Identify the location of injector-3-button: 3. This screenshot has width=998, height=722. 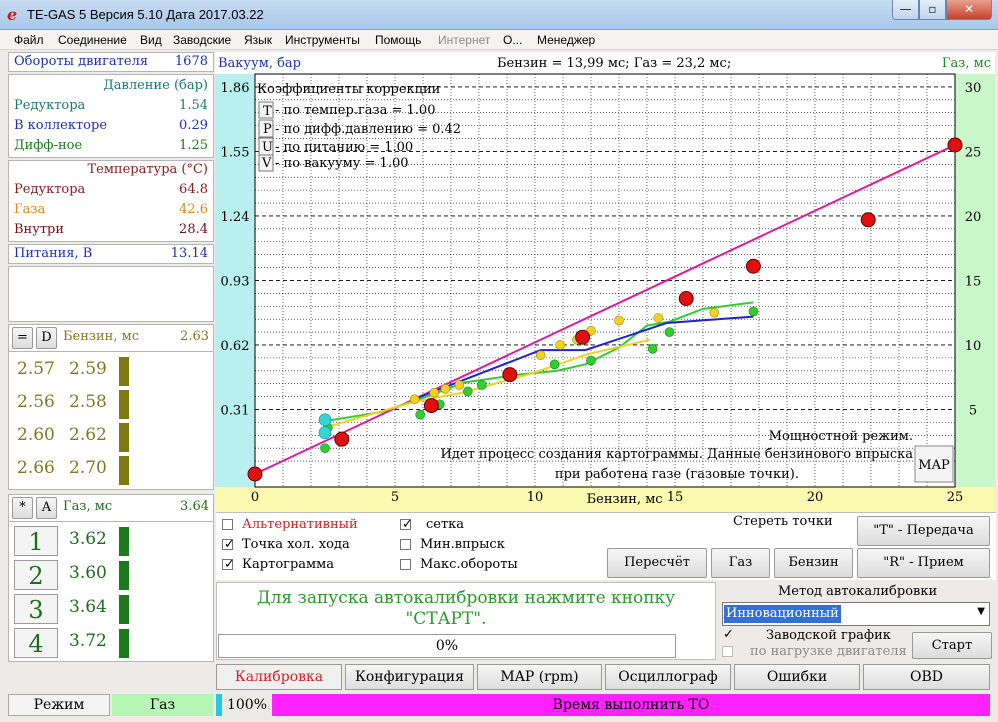
(36, 609).